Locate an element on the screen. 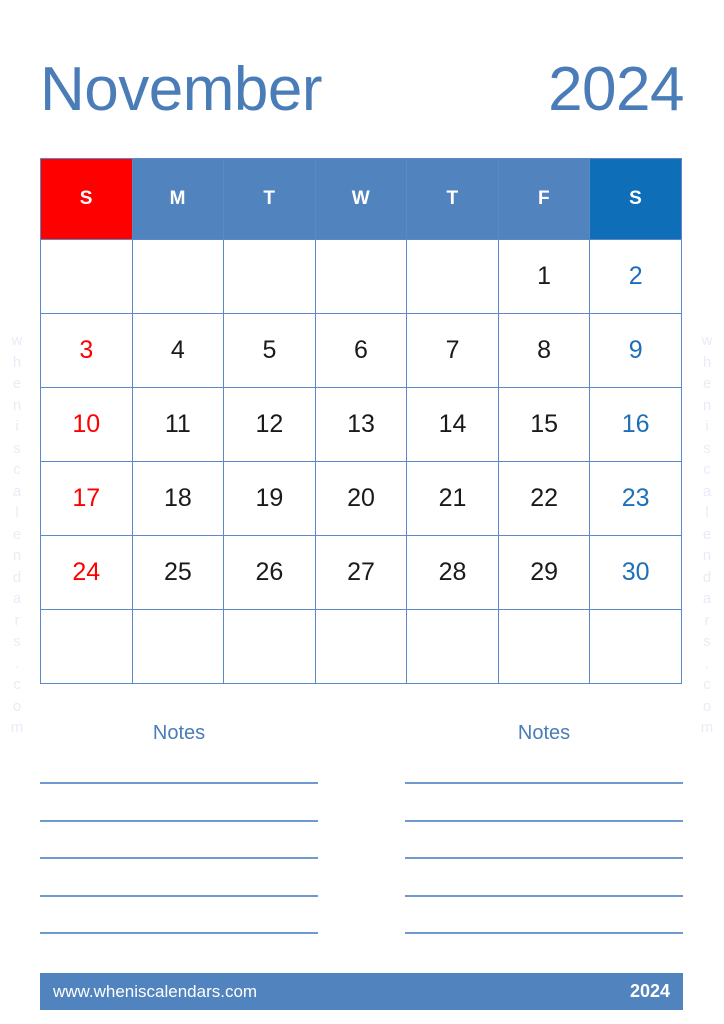 Image resolution: width=724 pixels, height=1024 pixels. calendar-day-22: 22 is located at coordinates (544, 498).